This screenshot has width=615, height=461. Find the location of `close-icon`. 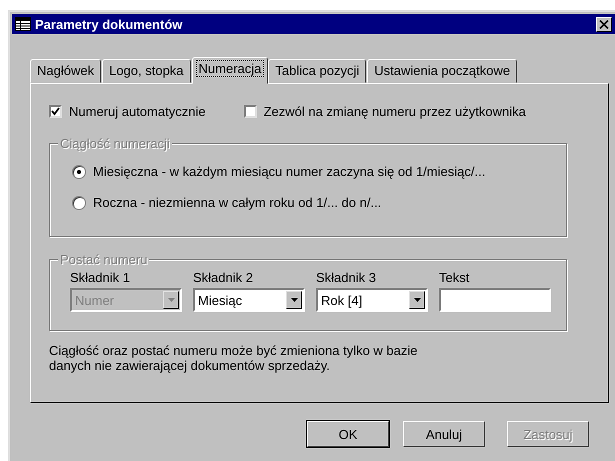

close-icon is located at coordinates (604, 24).